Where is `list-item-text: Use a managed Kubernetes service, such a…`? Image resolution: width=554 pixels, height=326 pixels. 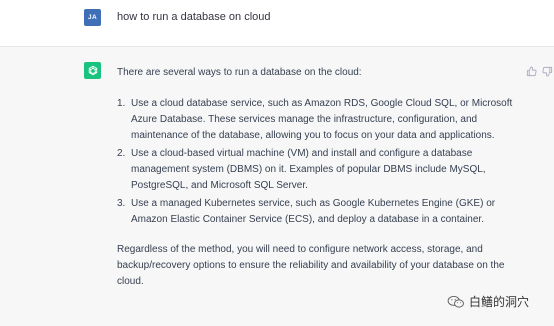 list-item-text: Use a managed Kubernetes service, such a… is located at coordinates (313, 211).